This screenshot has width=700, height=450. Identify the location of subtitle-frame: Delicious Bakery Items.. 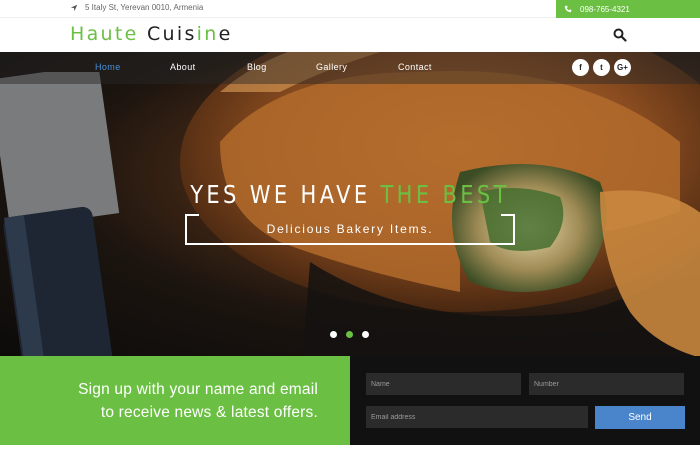
(350, 229).